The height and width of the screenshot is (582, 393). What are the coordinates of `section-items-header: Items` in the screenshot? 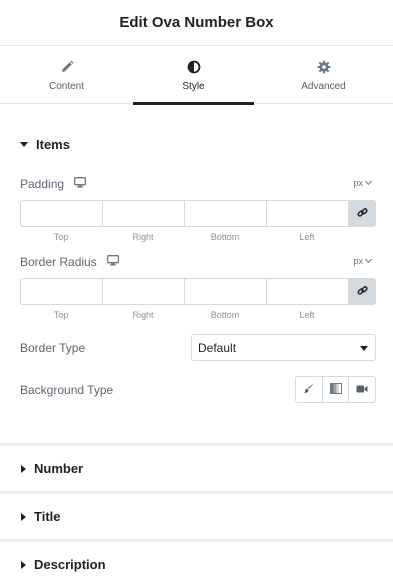 It's located at (45, 144).